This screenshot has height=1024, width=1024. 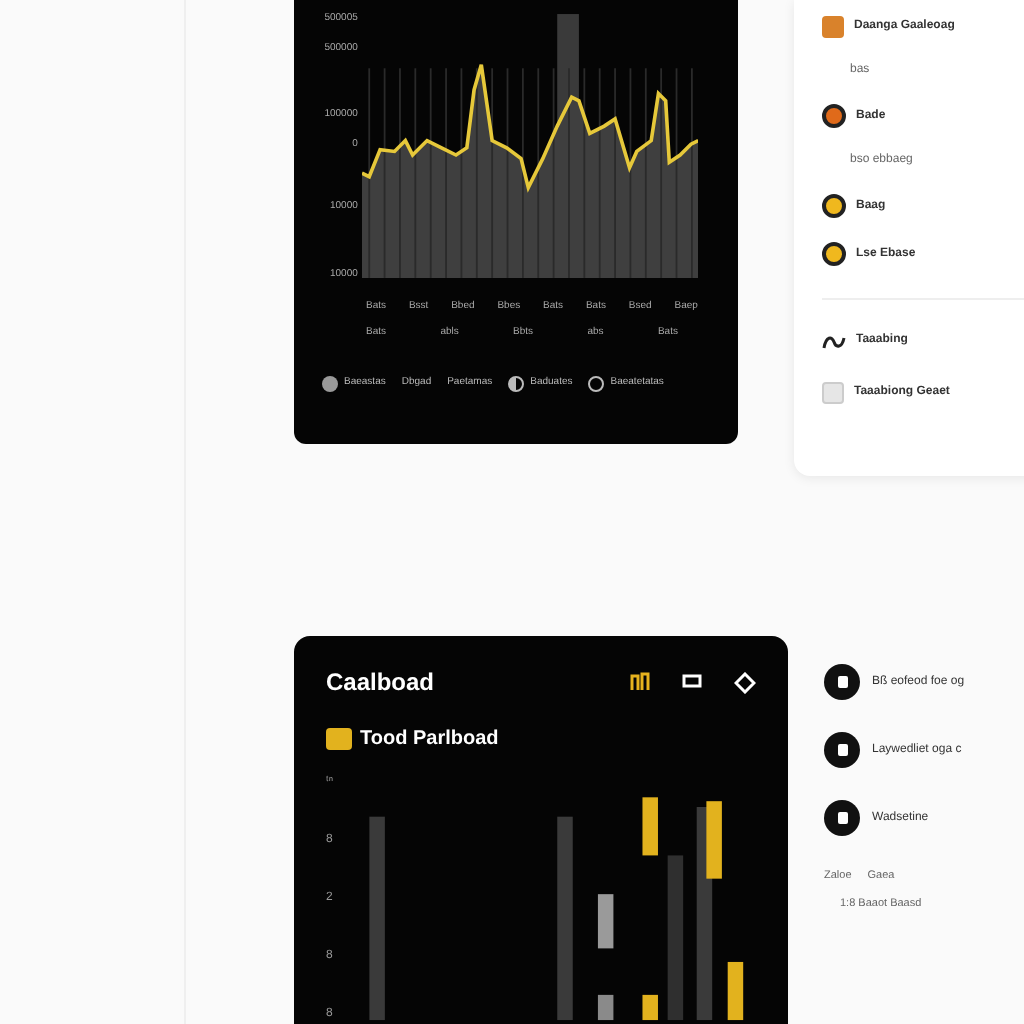 What do you see at coordinates (339, 739) in the screenshot?
I see `board-icon` at bounding box center [339, 739].